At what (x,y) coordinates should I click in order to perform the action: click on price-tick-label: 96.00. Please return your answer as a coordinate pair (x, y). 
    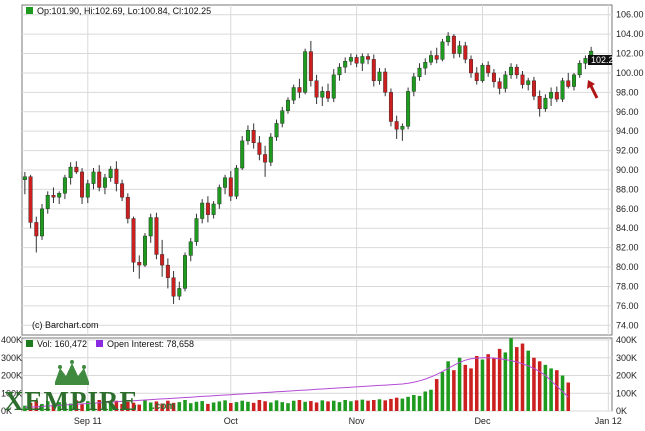
    Looking at the image, I should click on (627, 112).